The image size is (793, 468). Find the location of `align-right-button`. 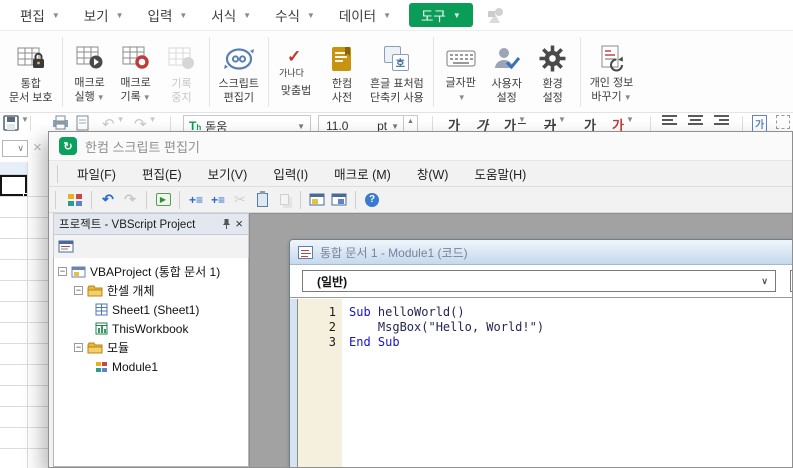

align-right-button is located at coordinates (721, 123).